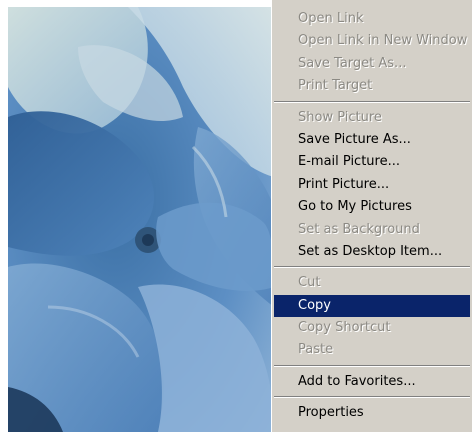  Describe the element at coordinates (340, 117) in the screenshot. I see `menu-item-label: Show Picture` at that location.